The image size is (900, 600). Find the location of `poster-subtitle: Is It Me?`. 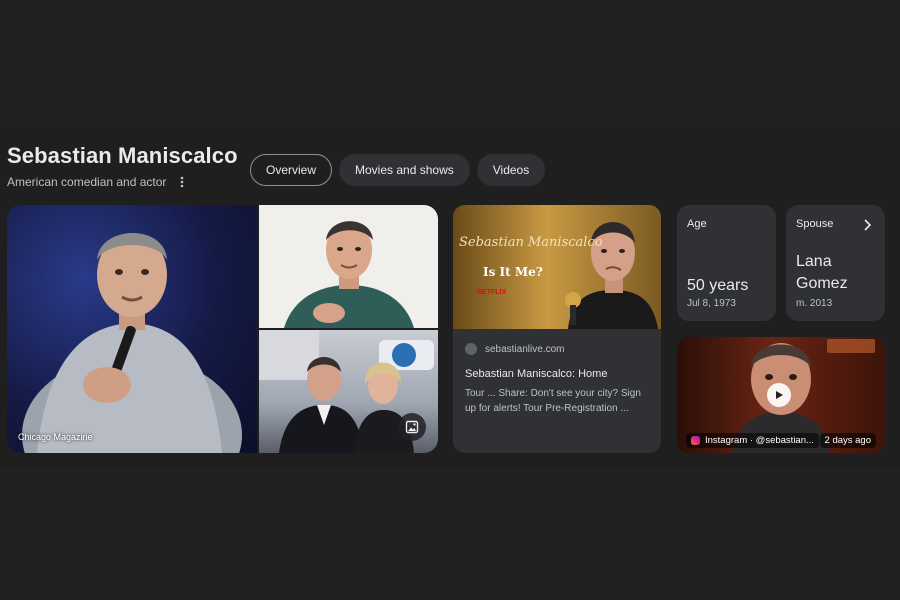

poster-subtitle: Is It Me? is located at coordinates (513, 272).